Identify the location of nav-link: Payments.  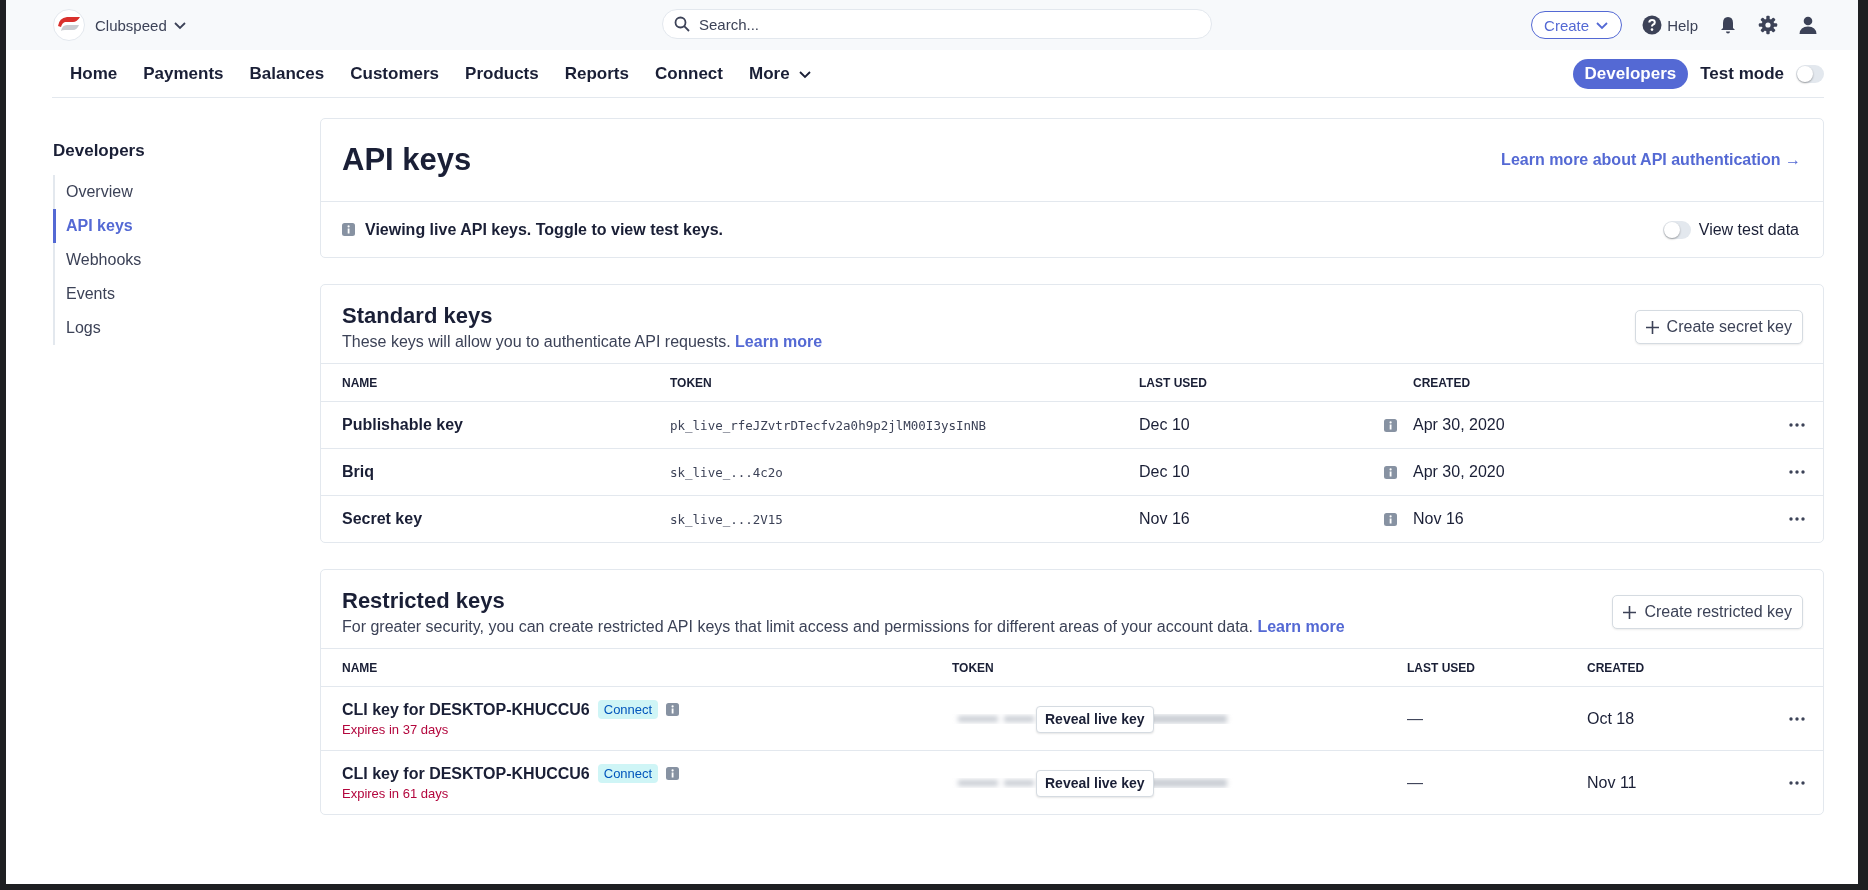
(183, 73).